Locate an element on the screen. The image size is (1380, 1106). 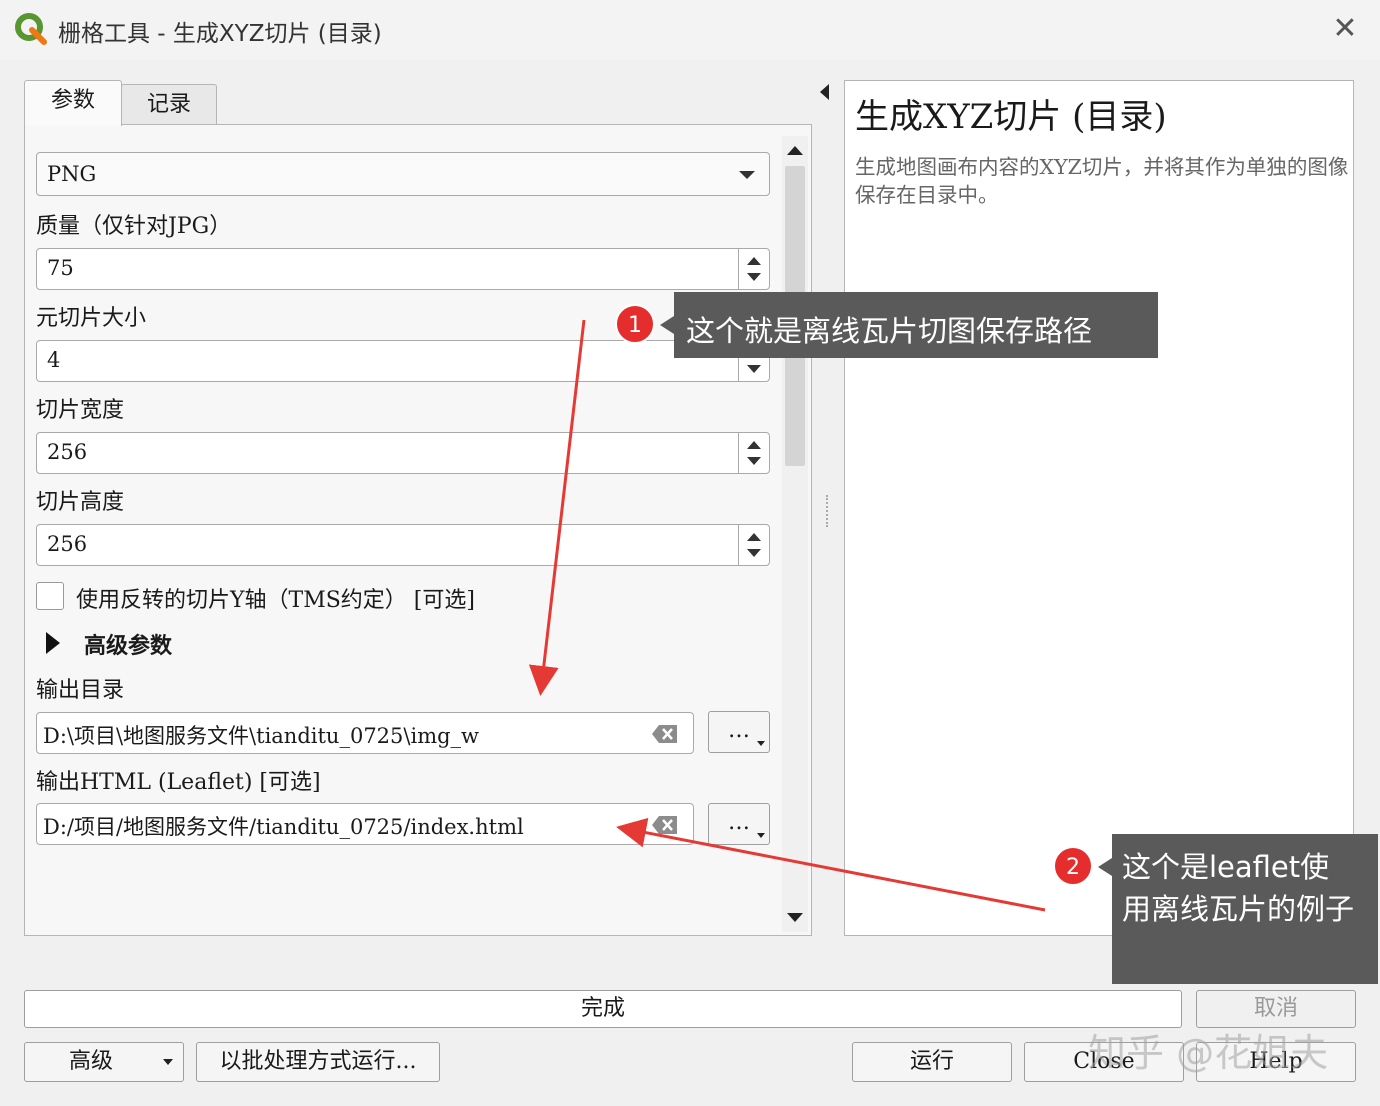
annotation-badge-1: 1 is located at coordinates (635, 324).